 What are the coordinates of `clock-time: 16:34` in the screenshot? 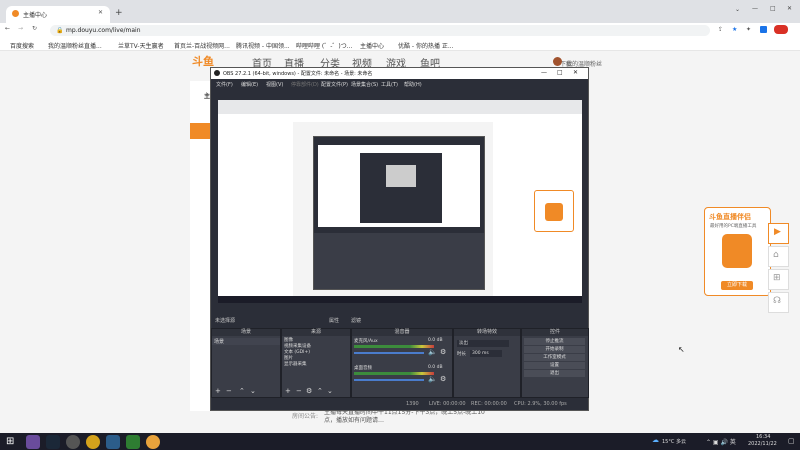 It's located at (763, 437).